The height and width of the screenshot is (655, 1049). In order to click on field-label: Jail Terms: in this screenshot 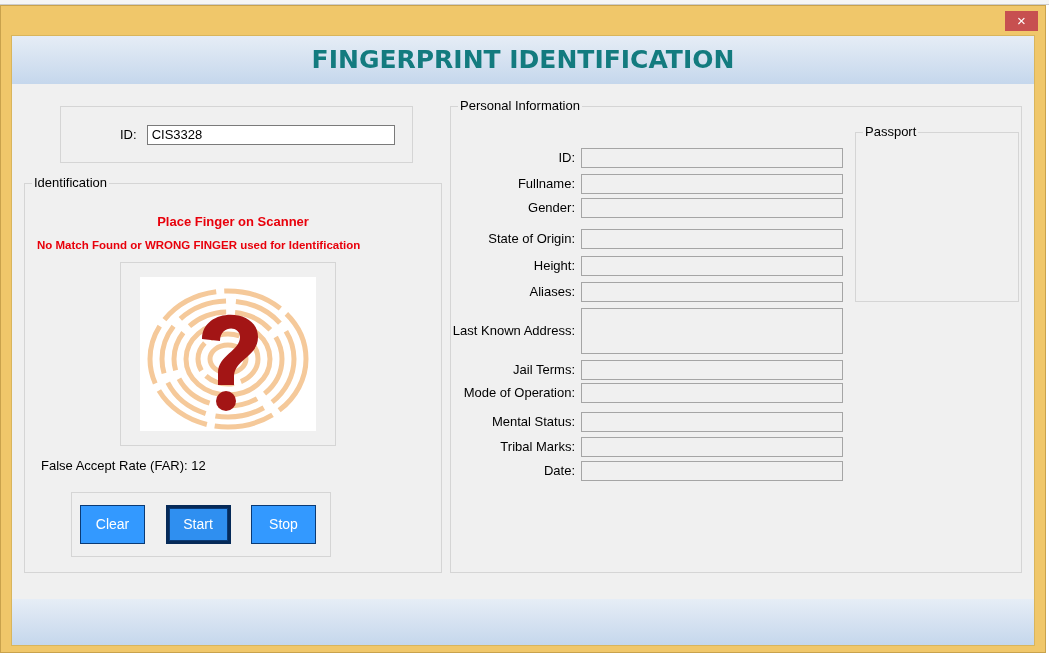, I will do `click(544, 370)`.